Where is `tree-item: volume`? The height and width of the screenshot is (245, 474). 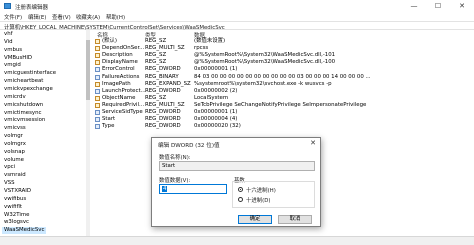 tree-item: volume is located at coordinates (14, 160).